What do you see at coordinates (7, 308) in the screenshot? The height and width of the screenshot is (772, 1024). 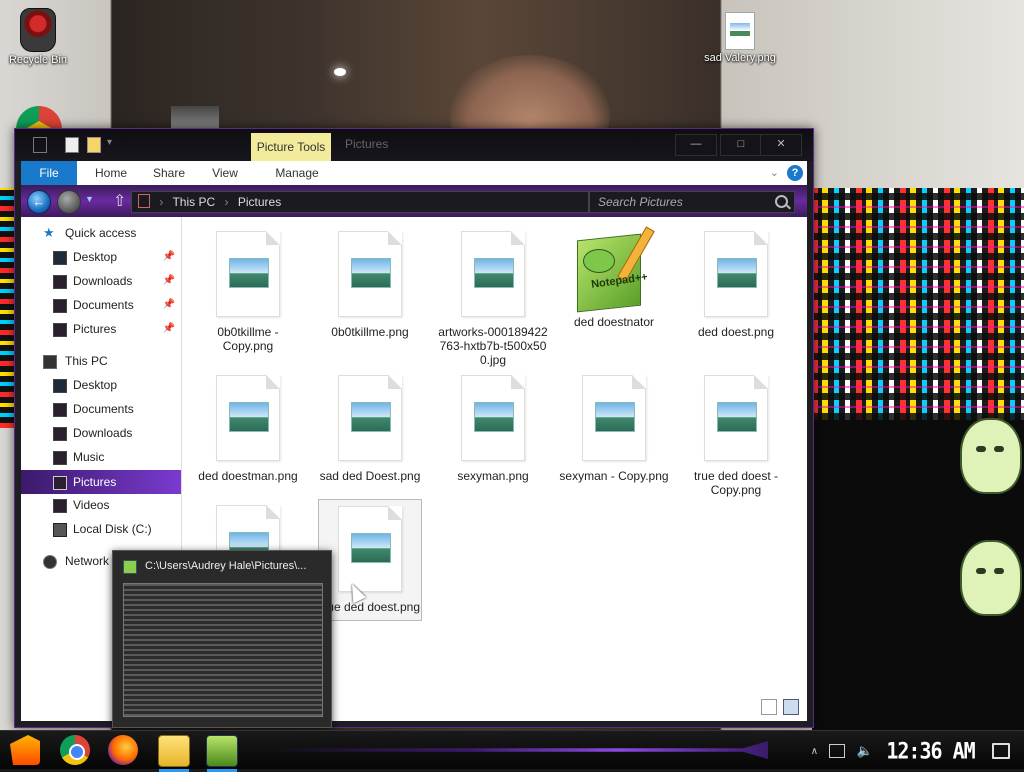 I see `glitch-art-left` at bounding box center [7, 308].